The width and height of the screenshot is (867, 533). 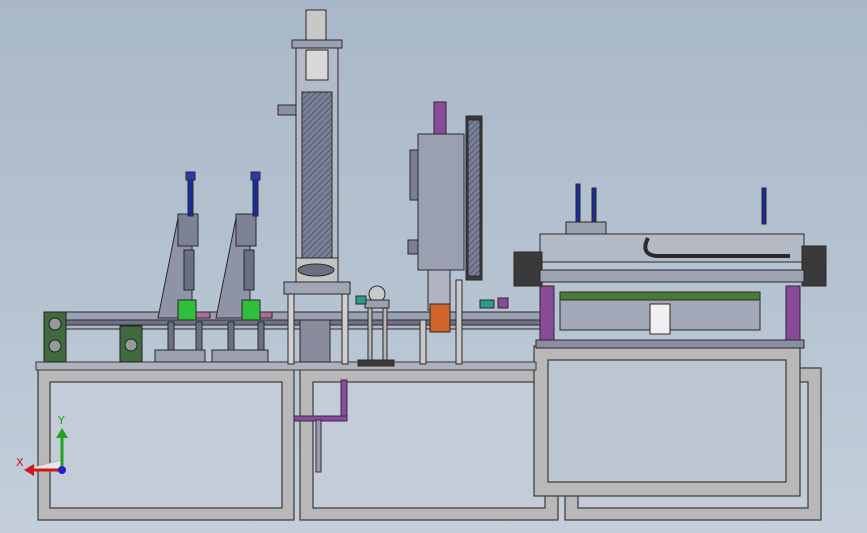 I want to click on triad-x-label: X, so click(x=20, y=462).